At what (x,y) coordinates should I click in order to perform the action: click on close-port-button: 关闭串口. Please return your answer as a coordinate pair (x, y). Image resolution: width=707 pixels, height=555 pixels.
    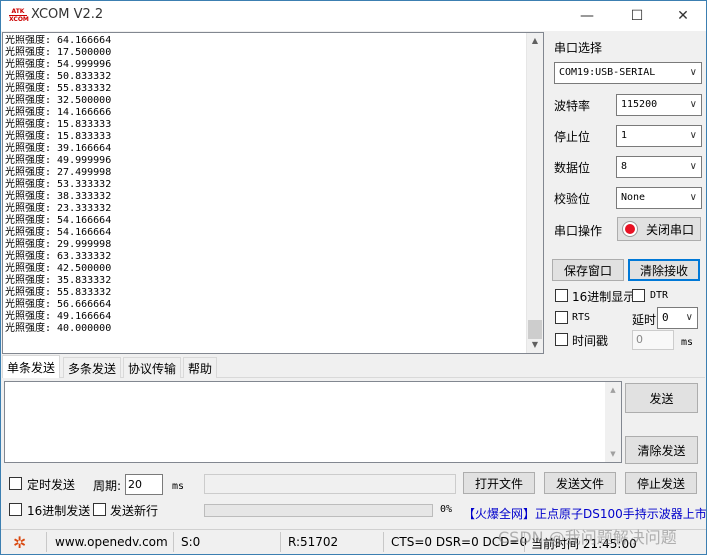
    Looking at the image, I should click on (659, 229).